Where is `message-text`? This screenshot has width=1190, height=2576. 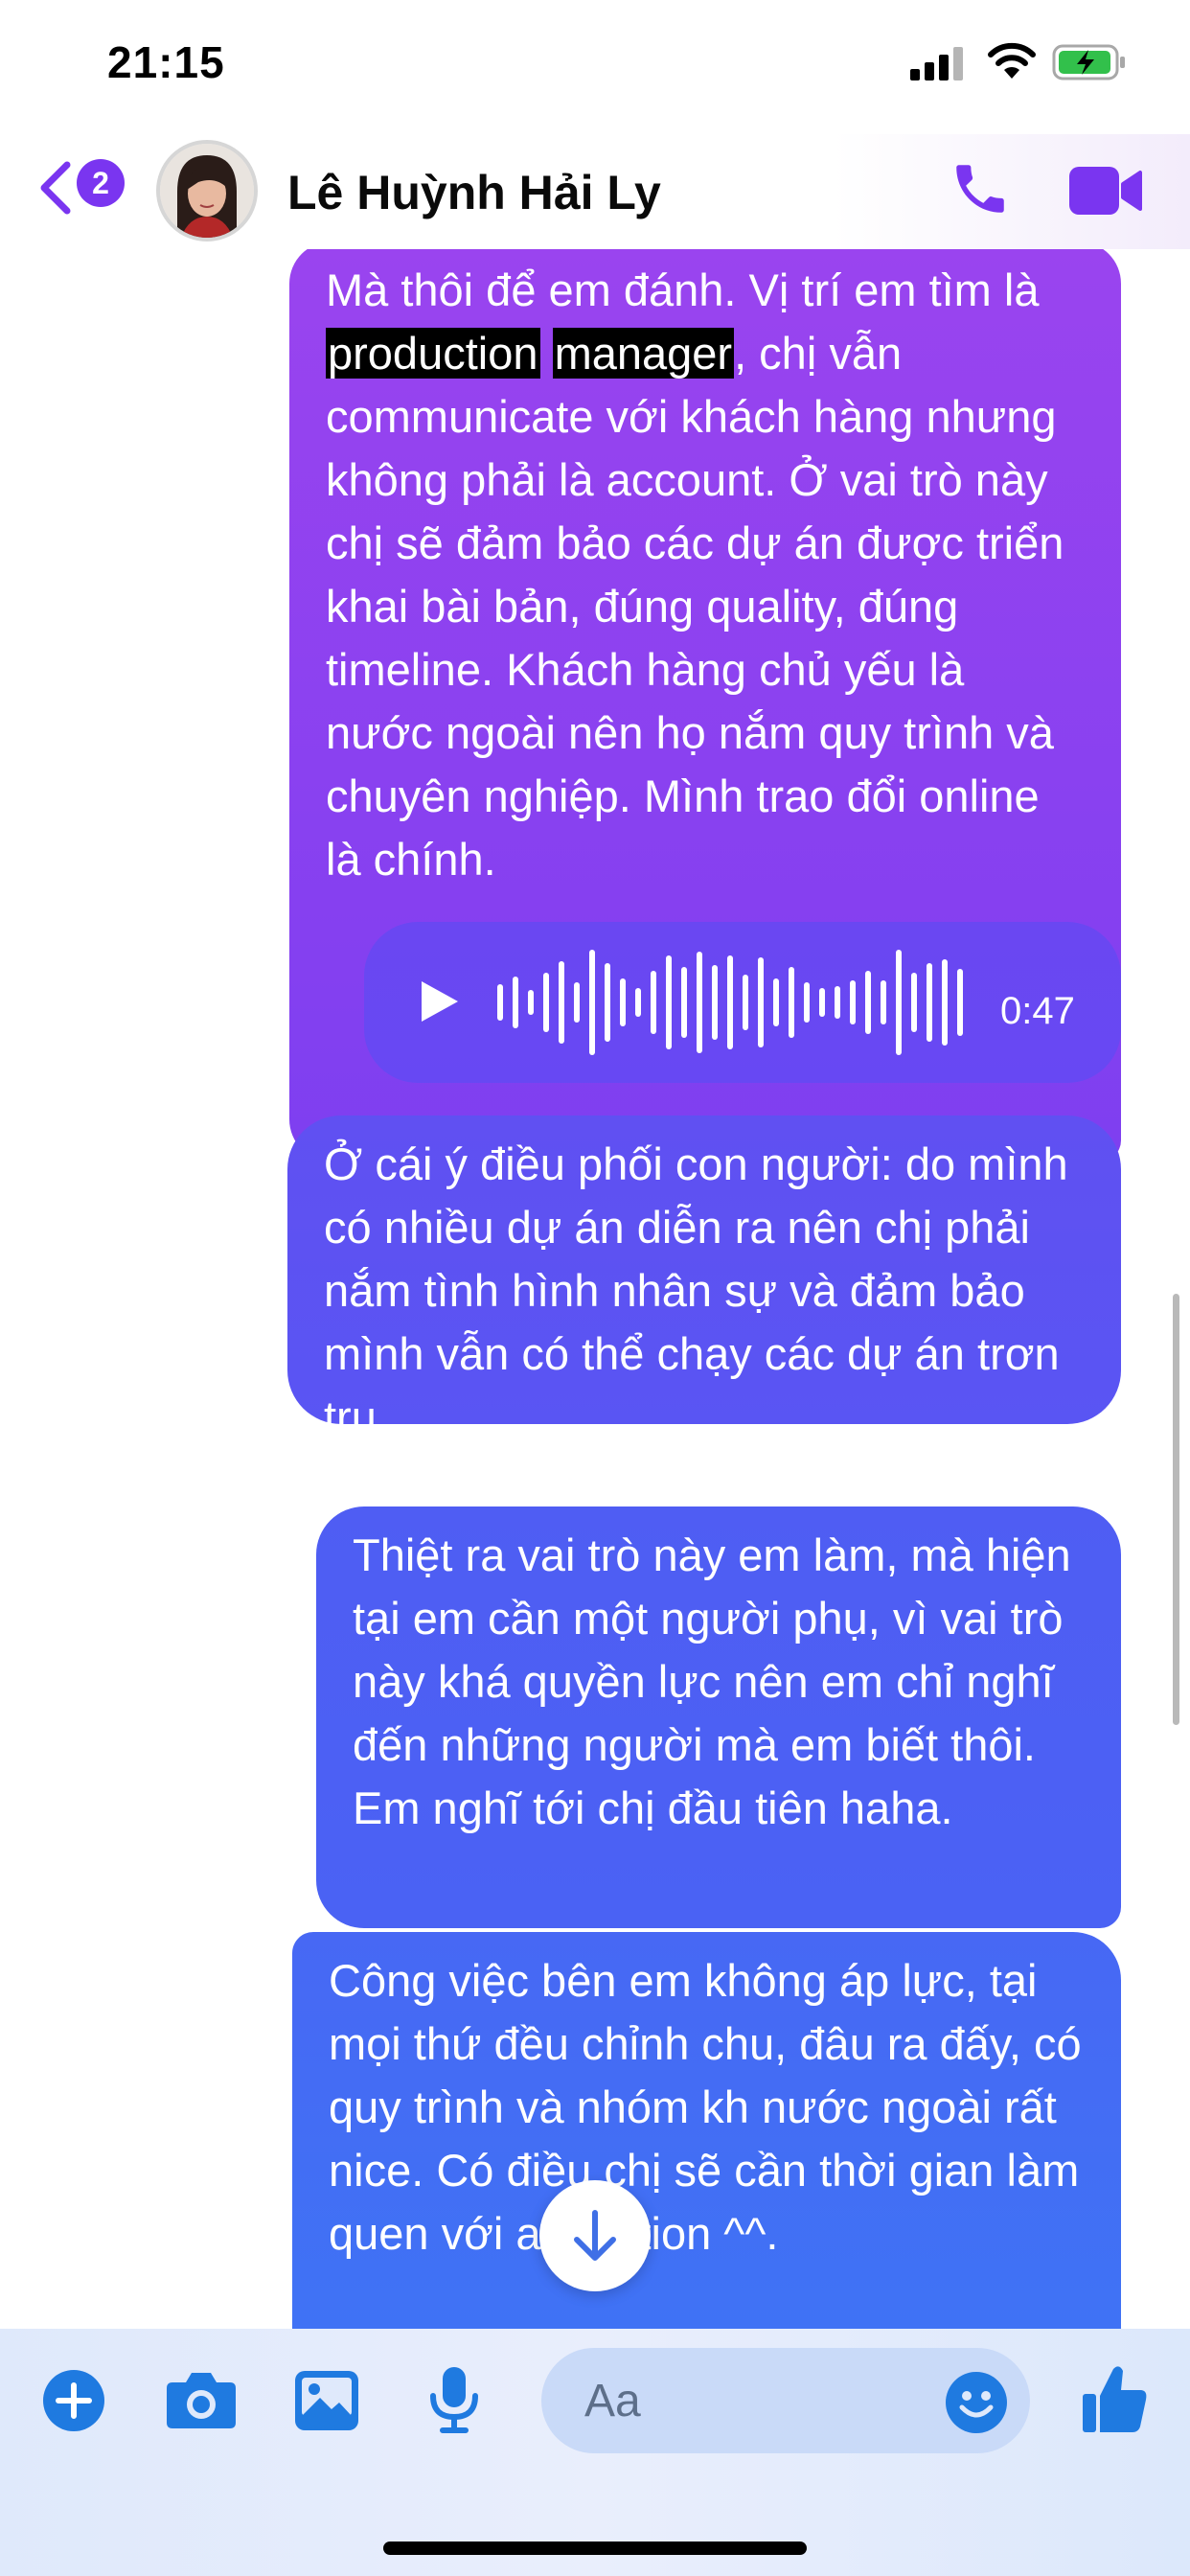 message-text is located at coordinates (546, 353).